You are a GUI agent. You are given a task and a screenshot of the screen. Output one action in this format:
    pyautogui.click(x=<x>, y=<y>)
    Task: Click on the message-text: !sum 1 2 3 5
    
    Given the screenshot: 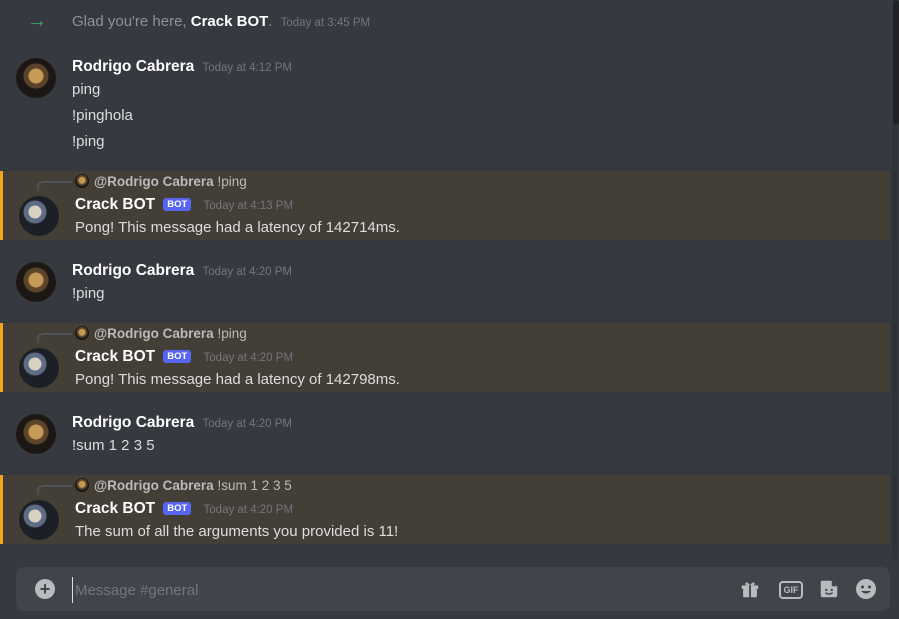 What is the action you would take?
    pyautogui.click(x=113, y=445)
    